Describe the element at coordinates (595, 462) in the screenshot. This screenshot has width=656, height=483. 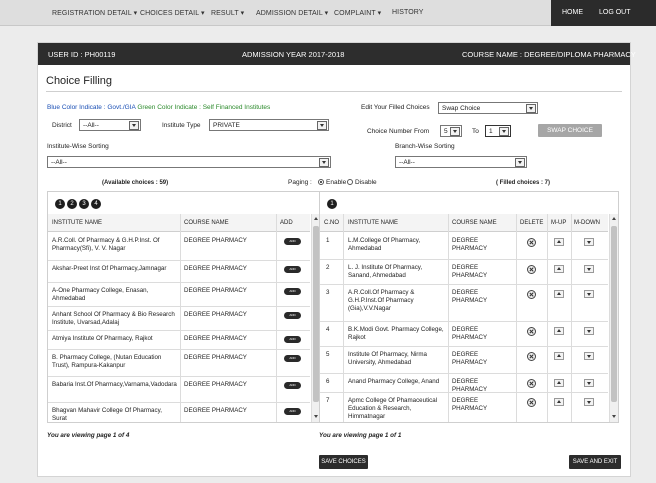
I see `save-and-exit-button: SAVE AND EXIT` at that location.